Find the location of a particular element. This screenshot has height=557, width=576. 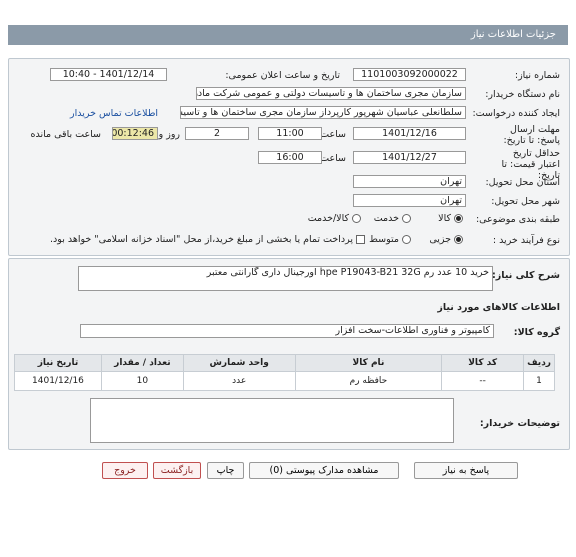

col-date-header: تاریخ نیاز is located at coordinates (58, 363).